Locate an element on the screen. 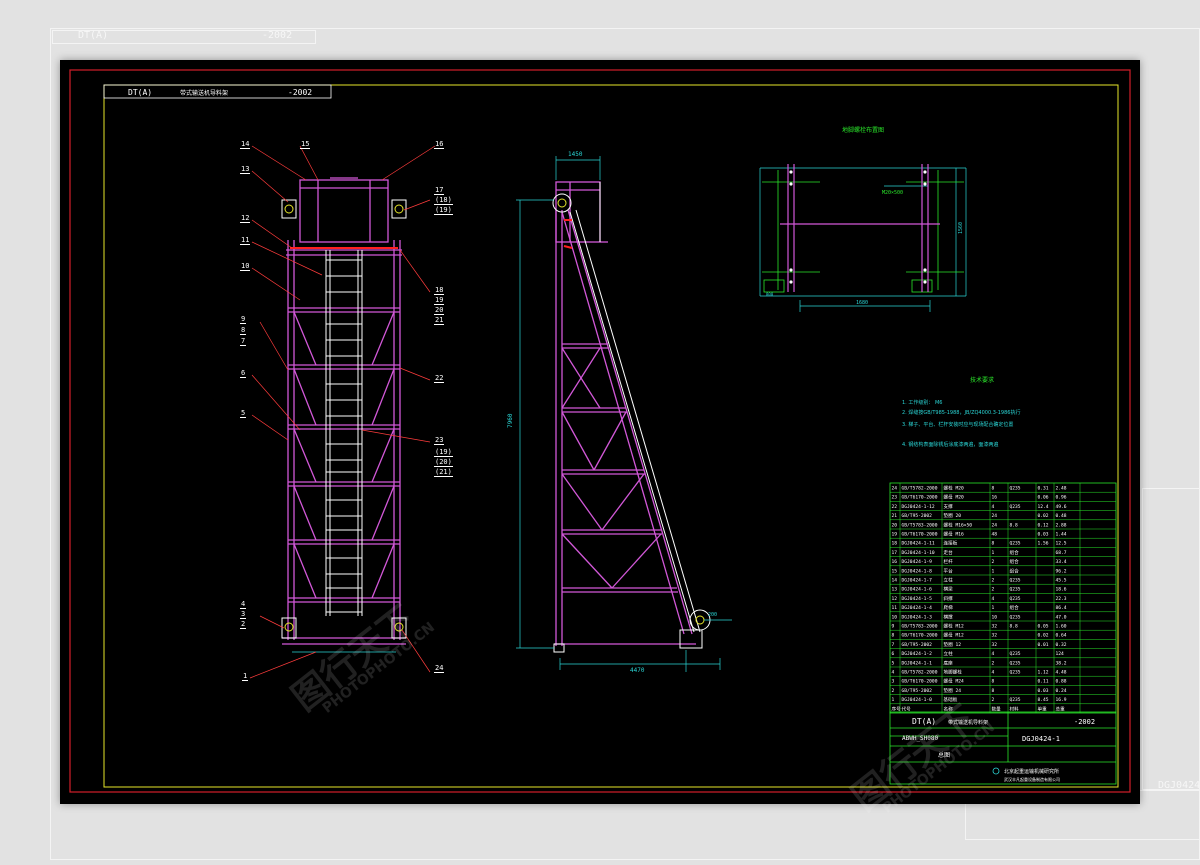  balloon-left-9: 5 is located at coordinates (243, 413).